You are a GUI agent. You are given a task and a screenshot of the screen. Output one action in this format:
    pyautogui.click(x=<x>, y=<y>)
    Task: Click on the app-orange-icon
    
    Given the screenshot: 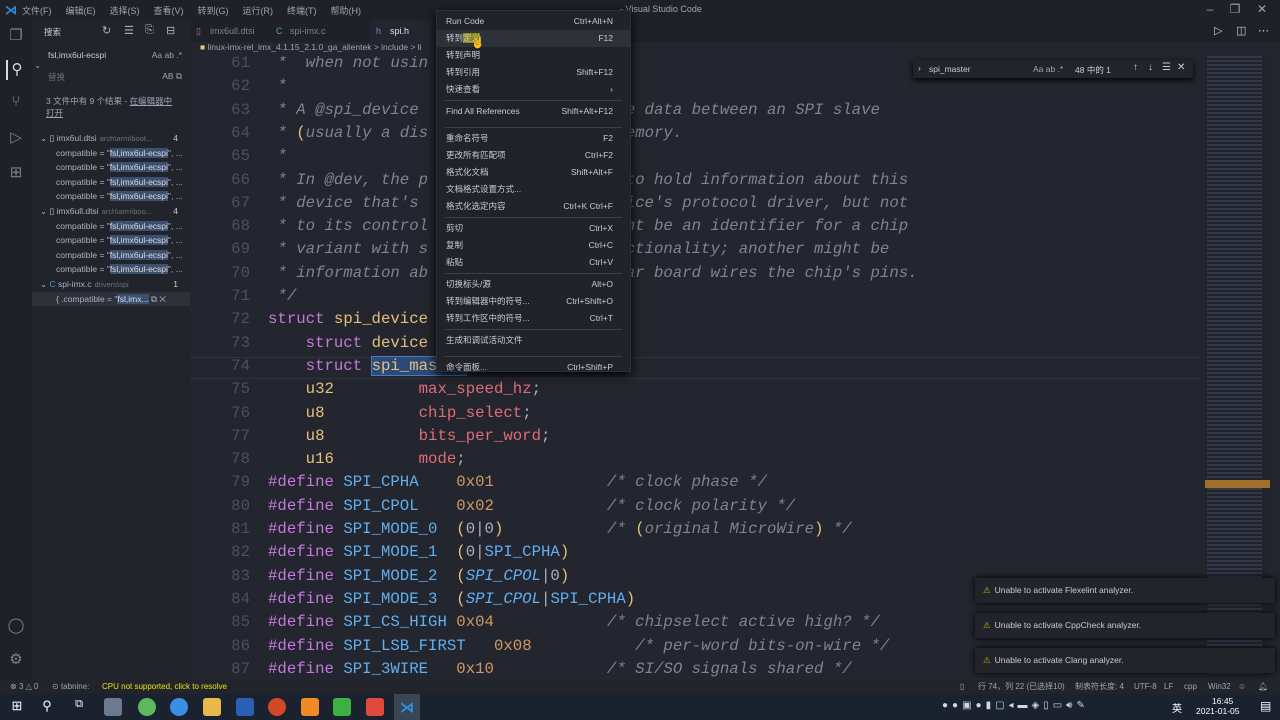 What is the action you would take?
    pyautogui.click(x=310, y=707)
    